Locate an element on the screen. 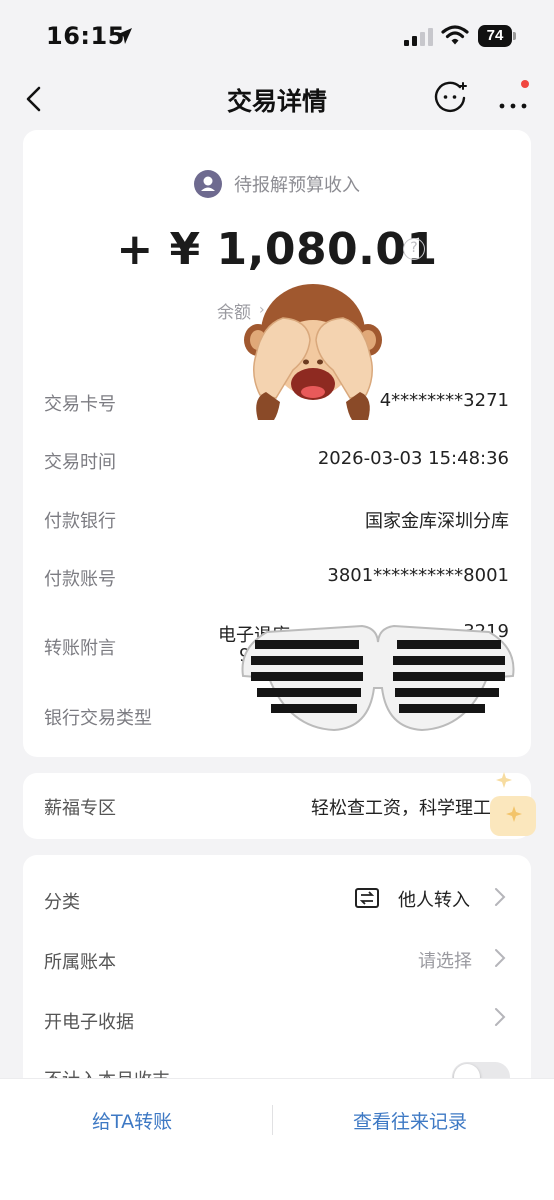 The width and height of the screenshot is (554, 1200). shutter-shades-icon is located at coordinates (378, 678).